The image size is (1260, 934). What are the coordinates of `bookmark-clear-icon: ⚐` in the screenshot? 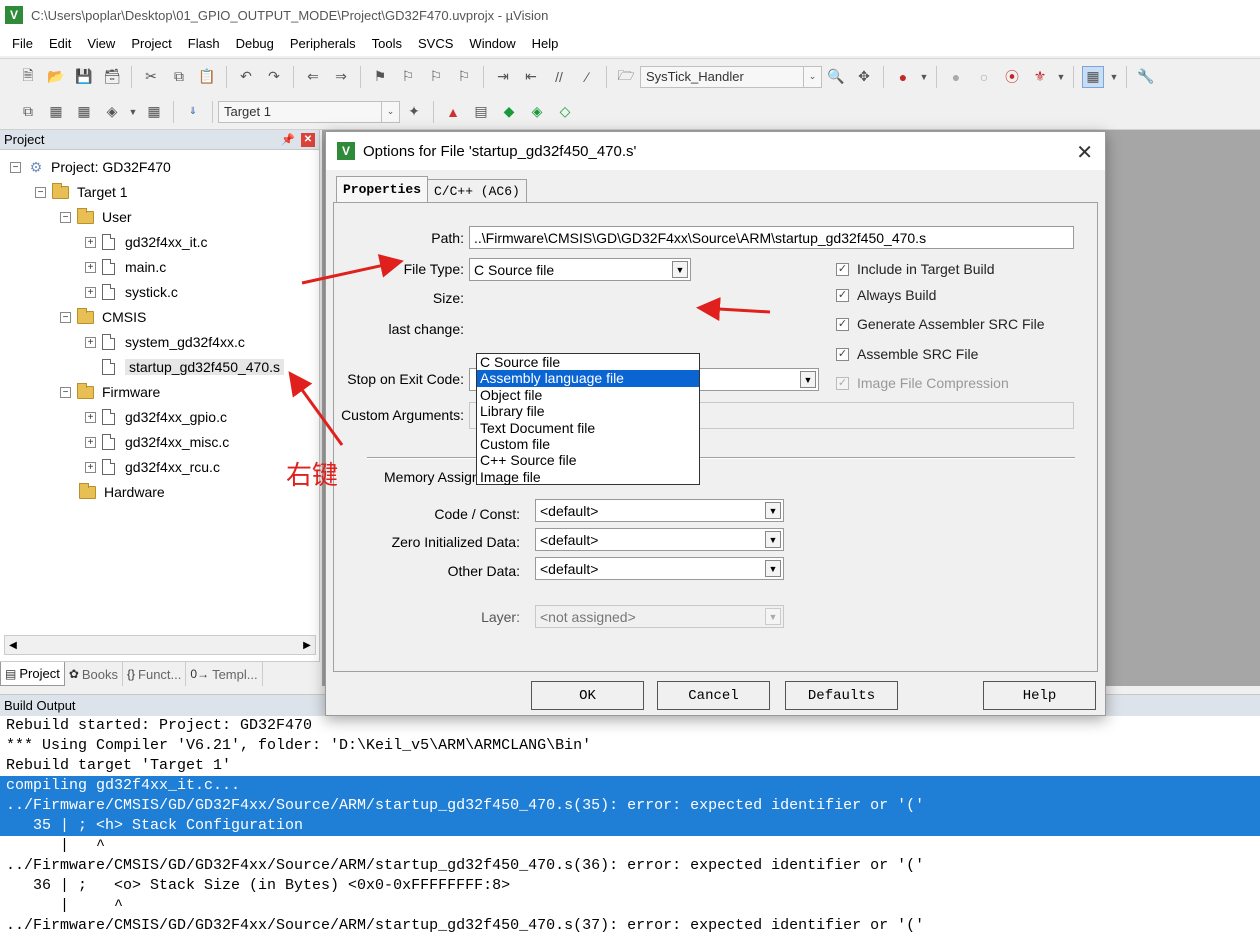 It's located at (464, 77).